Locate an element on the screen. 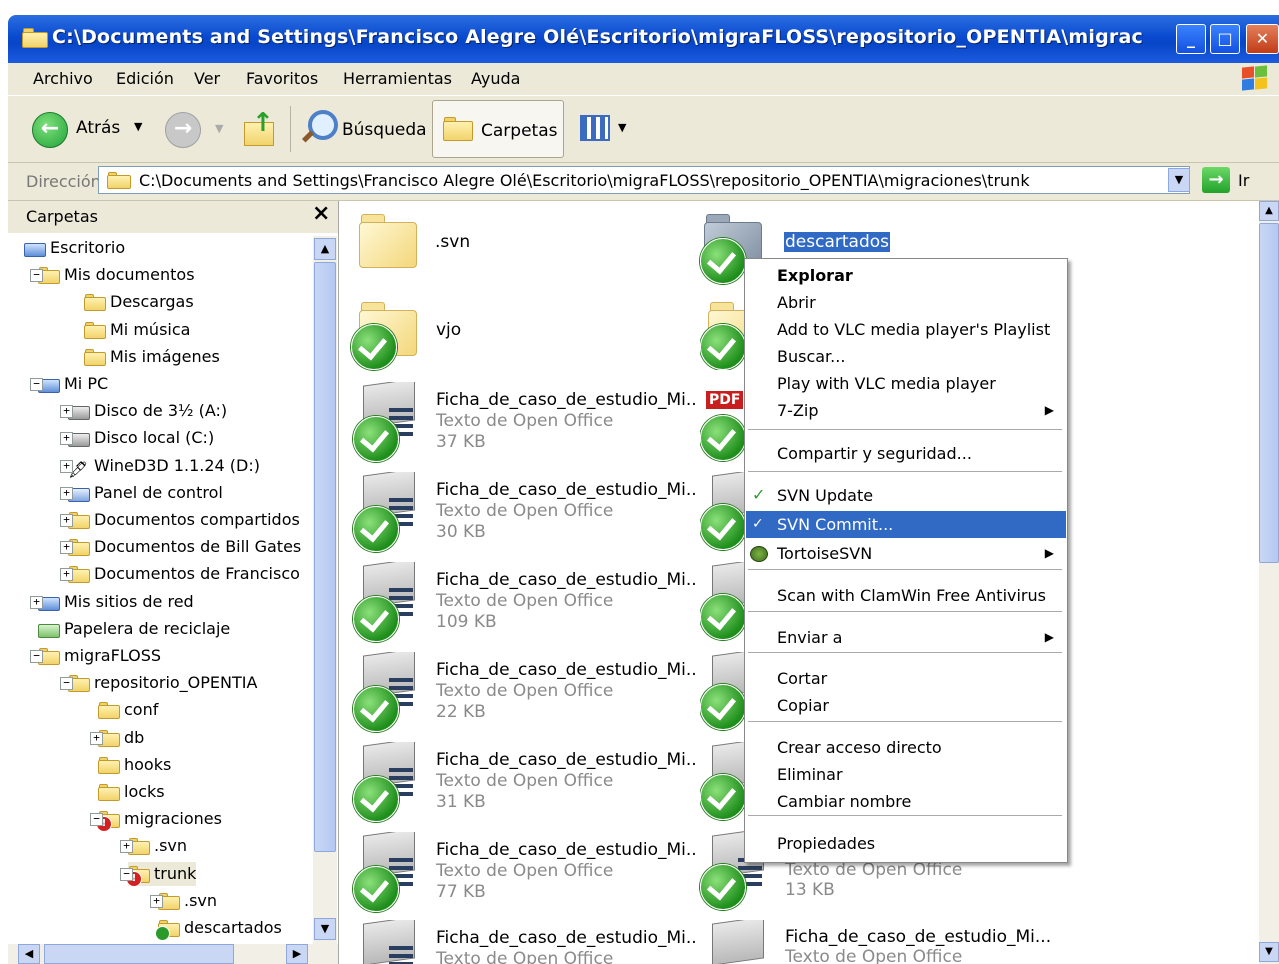  tree-item-mis-im-genes: Mis imágenes is located at coordinates (152, 357).